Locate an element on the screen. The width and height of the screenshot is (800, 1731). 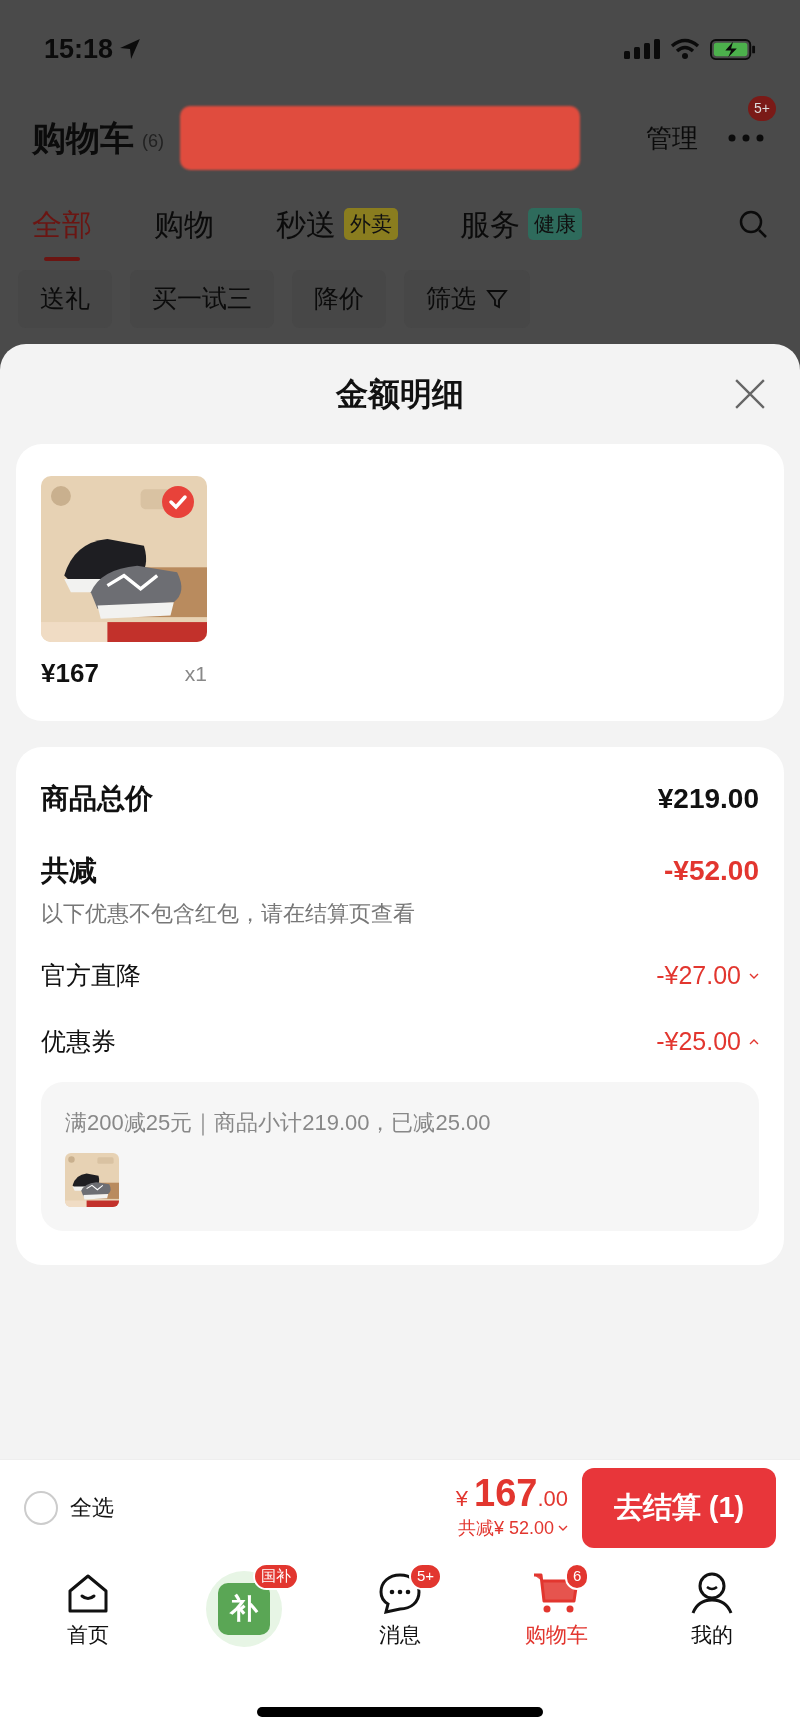
nav-tab: 消息 5+ is located at coordinates (400, 1607).